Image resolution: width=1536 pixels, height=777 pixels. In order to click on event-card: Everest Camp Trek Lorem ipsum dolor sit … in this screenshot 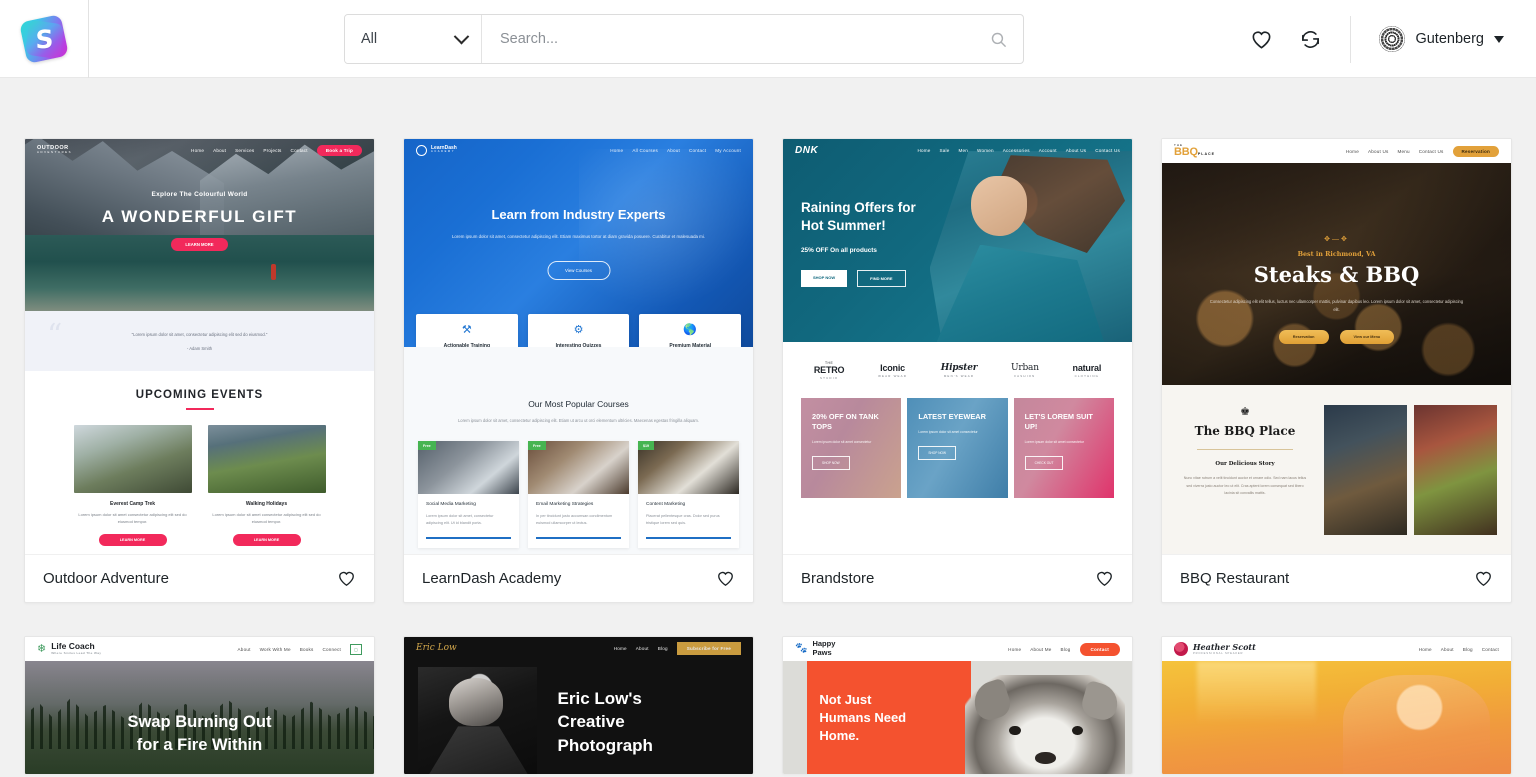, I will do `click(132, 485)`.